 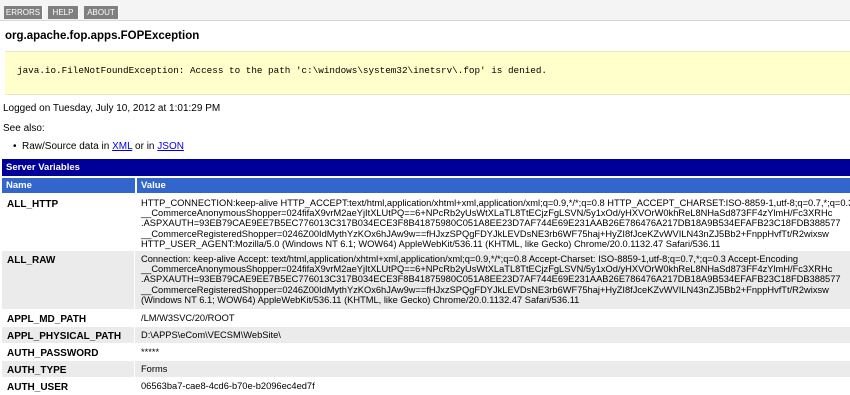 I want to click on page-title: org.apache.fop.apps.FOPException, so click(x=102, y=36).